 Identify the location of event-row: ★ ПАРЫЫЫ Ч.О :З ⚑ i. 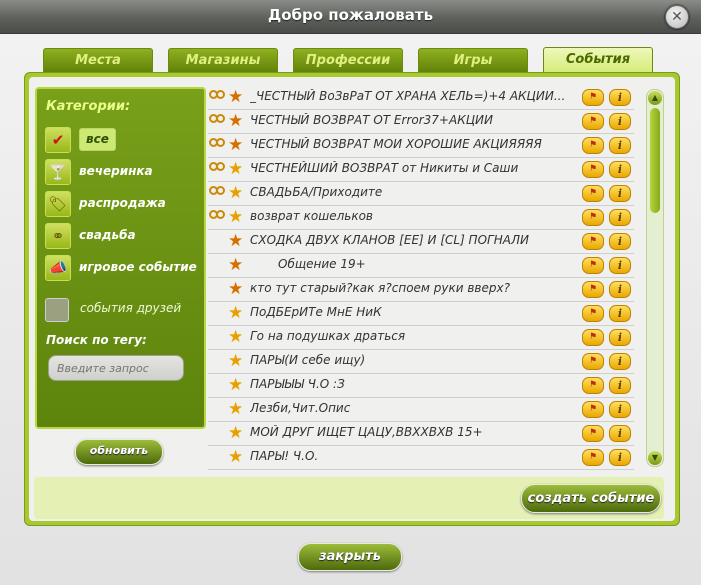
(421, 386).